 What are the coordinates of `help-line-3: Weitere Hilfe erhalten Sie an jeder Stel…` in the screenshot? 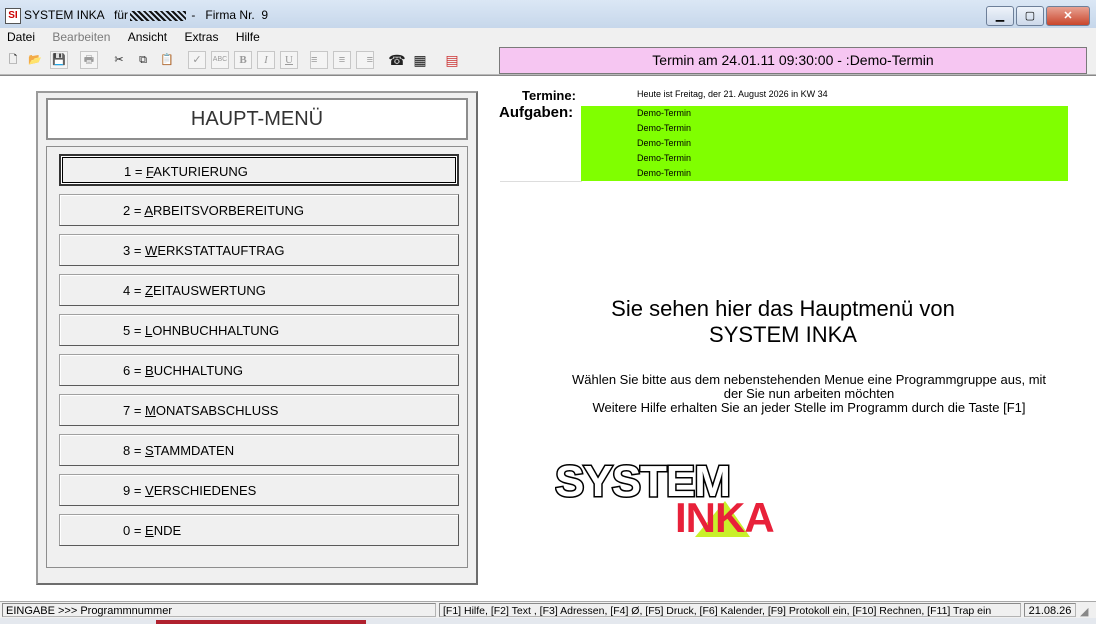 It's located at (809, 407).